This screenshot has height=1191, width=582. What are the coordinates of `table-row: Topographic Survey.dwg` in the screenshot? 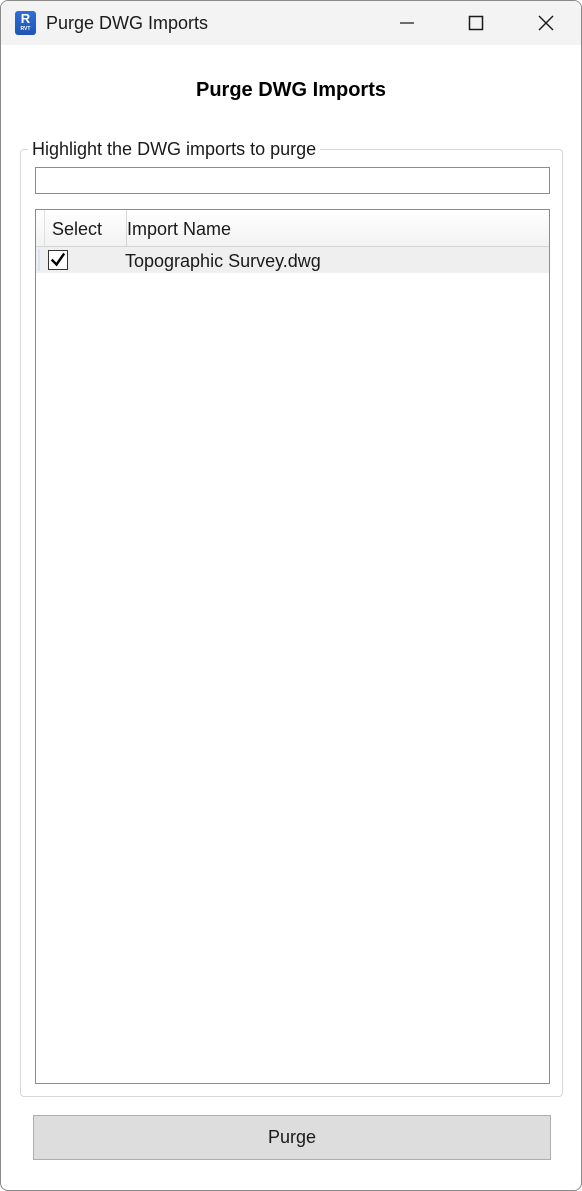 It's located at (292, 260).